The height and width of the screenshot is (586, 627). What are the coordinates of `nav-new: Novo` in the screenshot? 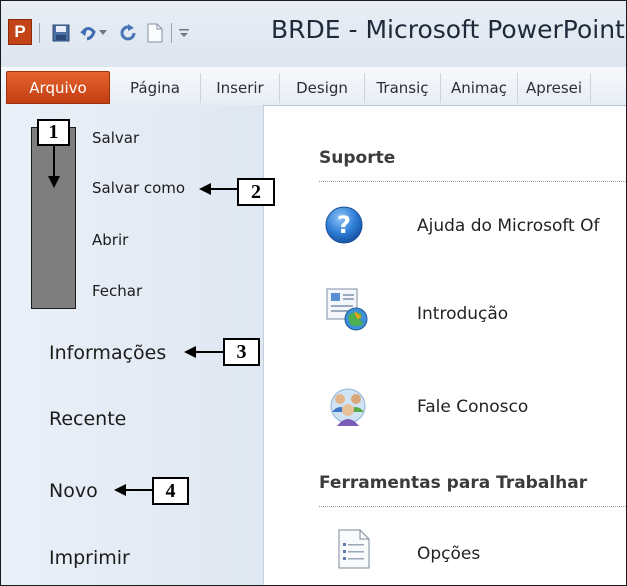 It's located at (73, 491).